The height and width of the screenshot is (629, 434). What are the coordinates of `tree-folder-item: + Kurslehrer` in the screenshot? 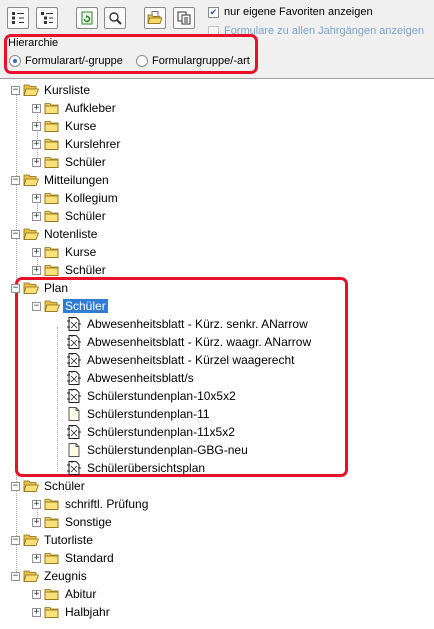 It's located at (77, 144).